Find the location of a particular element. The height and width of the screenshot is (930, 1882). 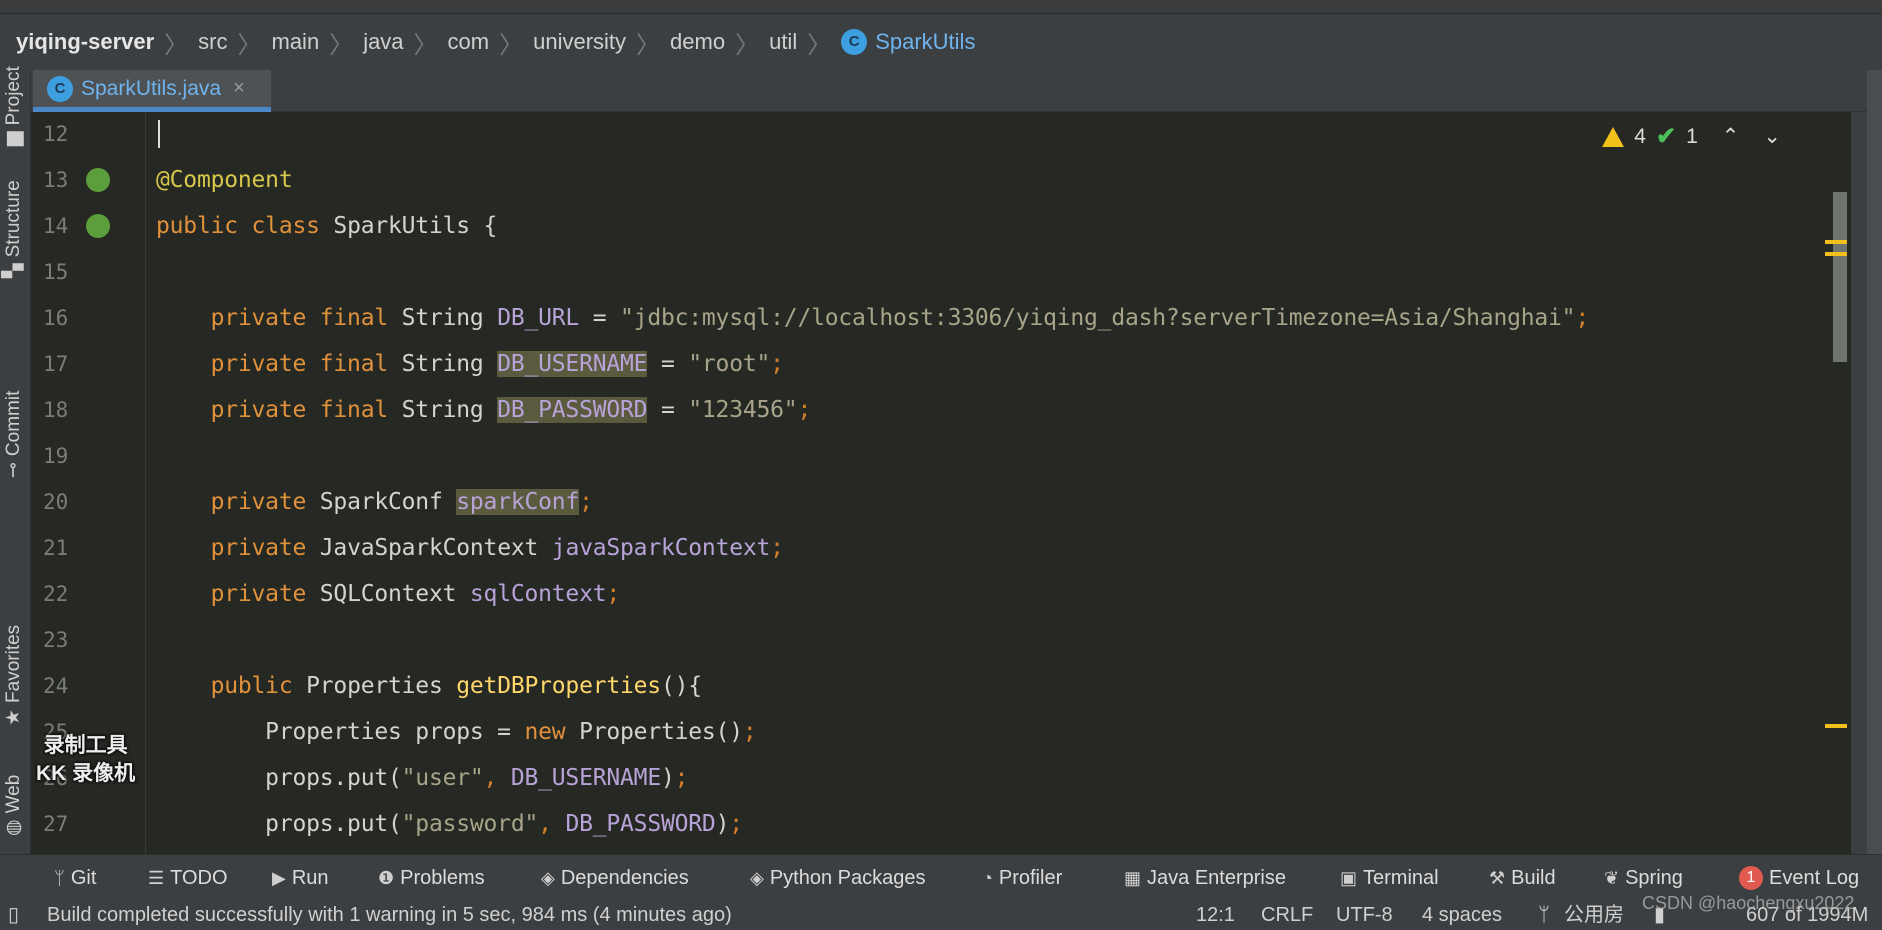

code-token: sparkConf is located at coordinates (518, 502).